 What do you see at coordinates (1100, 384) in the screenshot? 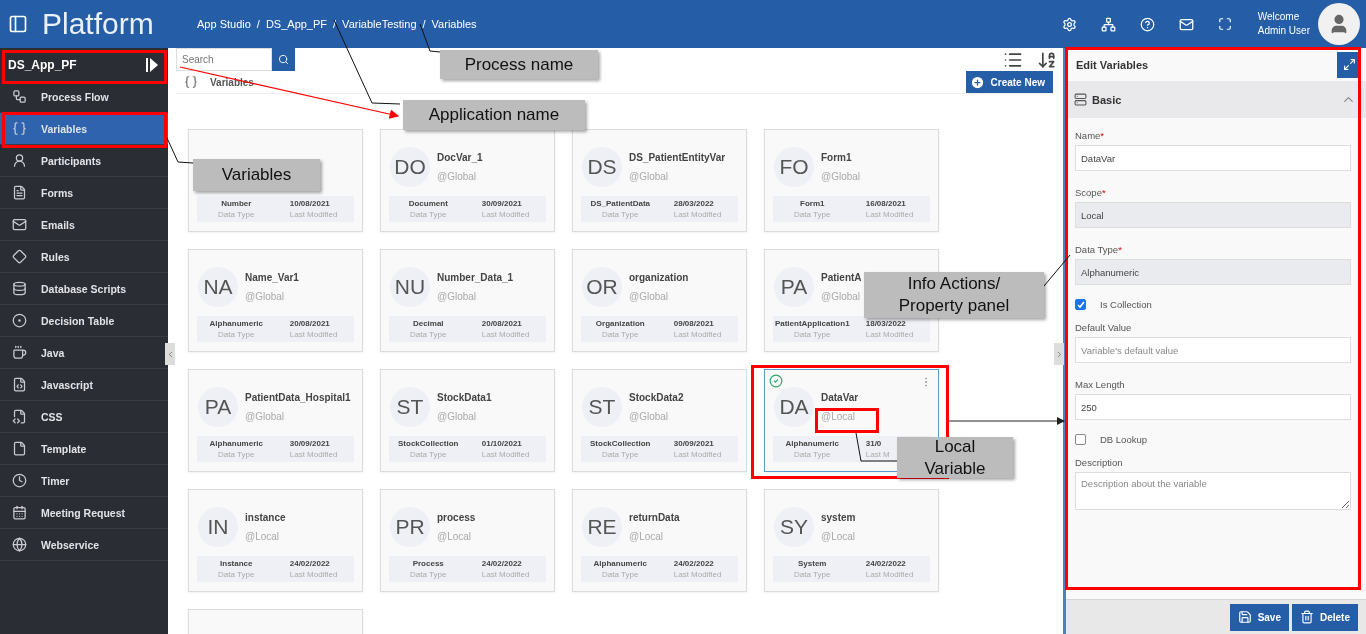
I see `field-label: Max Length` at bounding box center [1100, 384].